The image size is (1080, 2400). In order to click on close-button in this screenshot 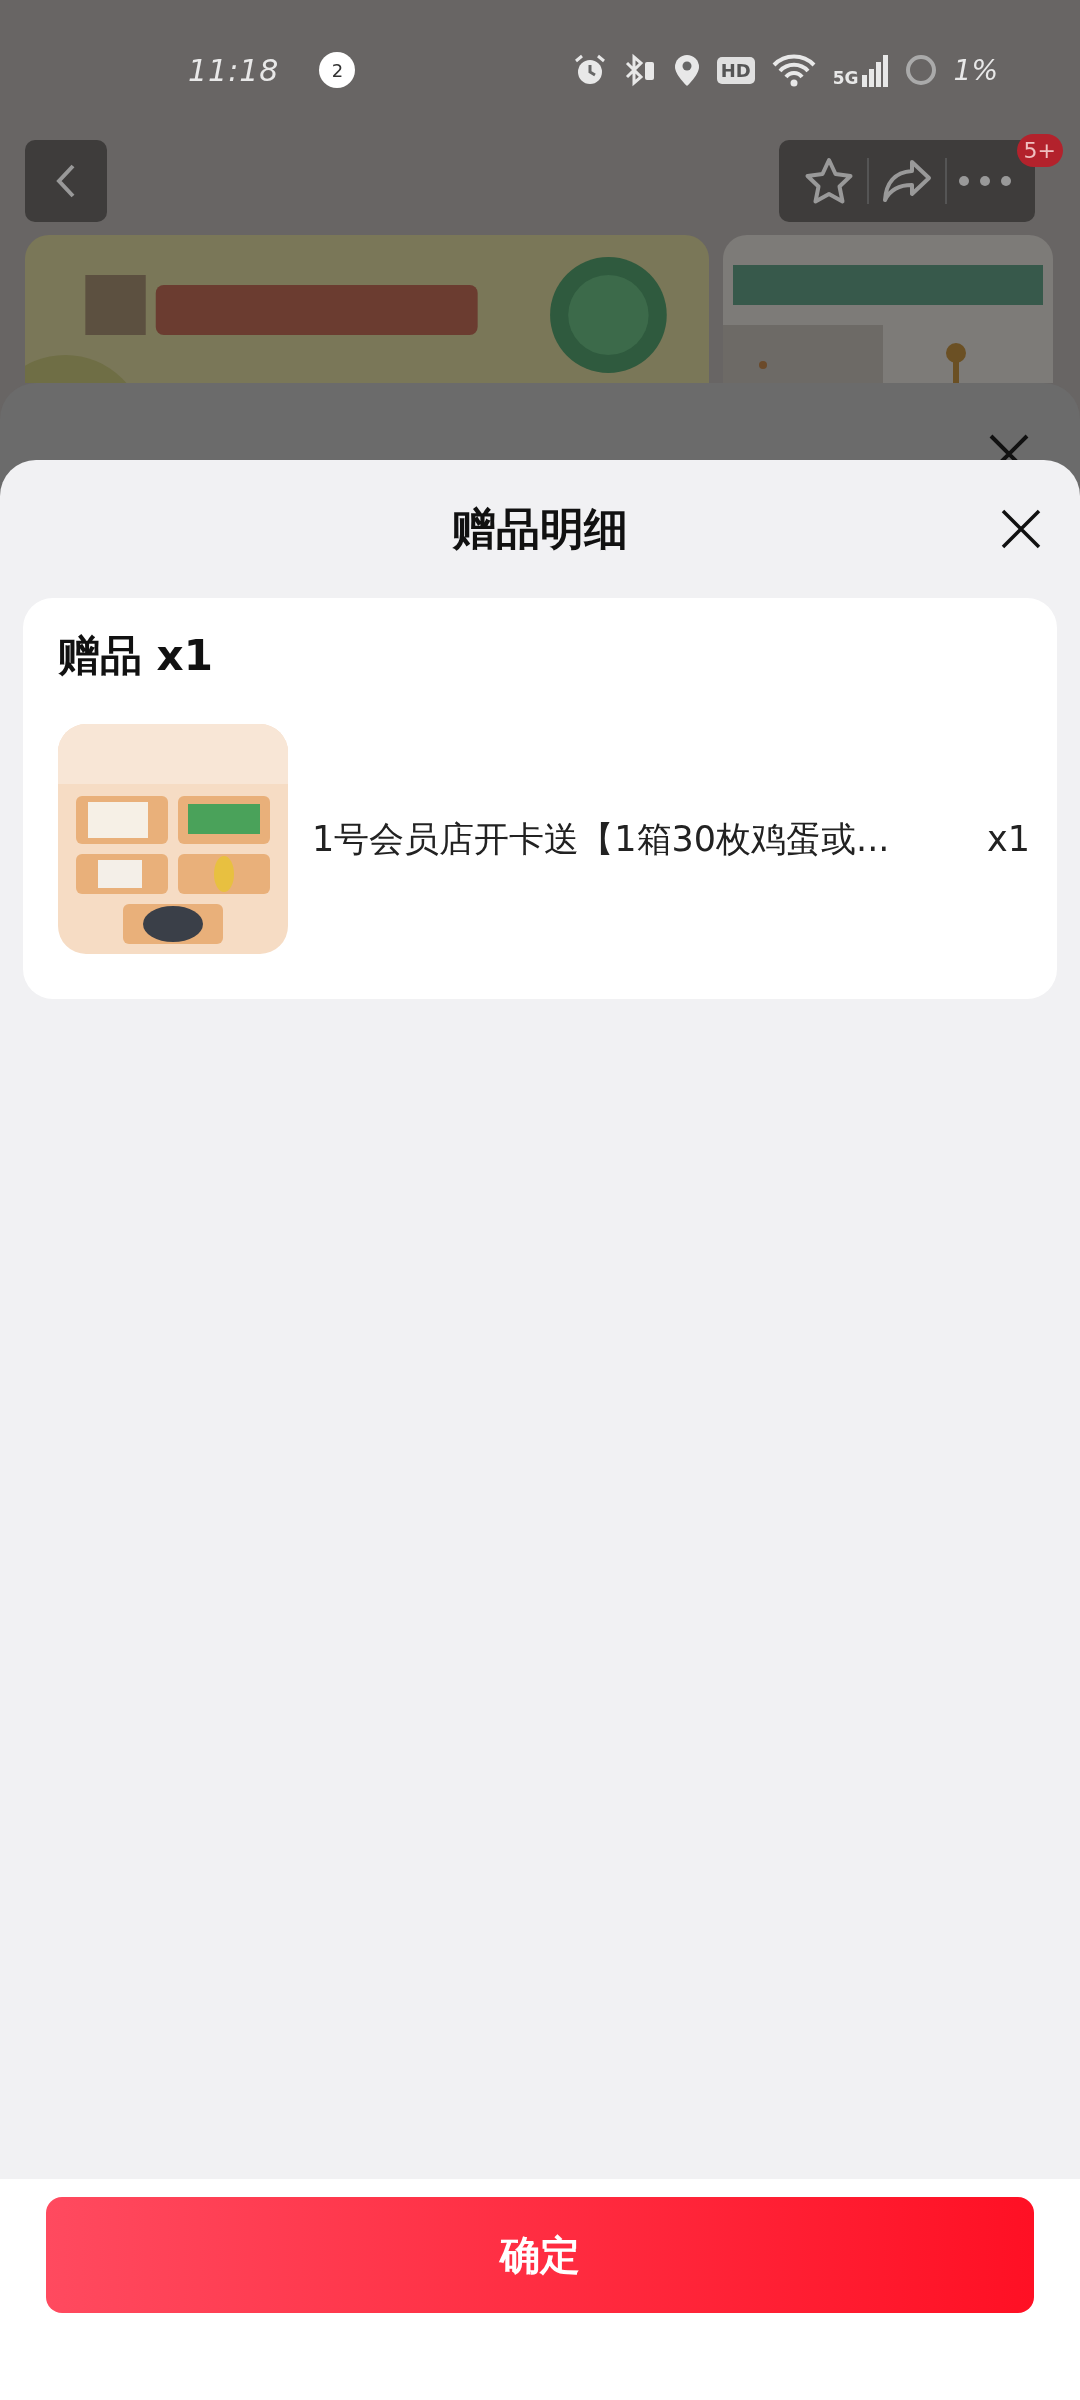, I will do `click(1021, 529)`.